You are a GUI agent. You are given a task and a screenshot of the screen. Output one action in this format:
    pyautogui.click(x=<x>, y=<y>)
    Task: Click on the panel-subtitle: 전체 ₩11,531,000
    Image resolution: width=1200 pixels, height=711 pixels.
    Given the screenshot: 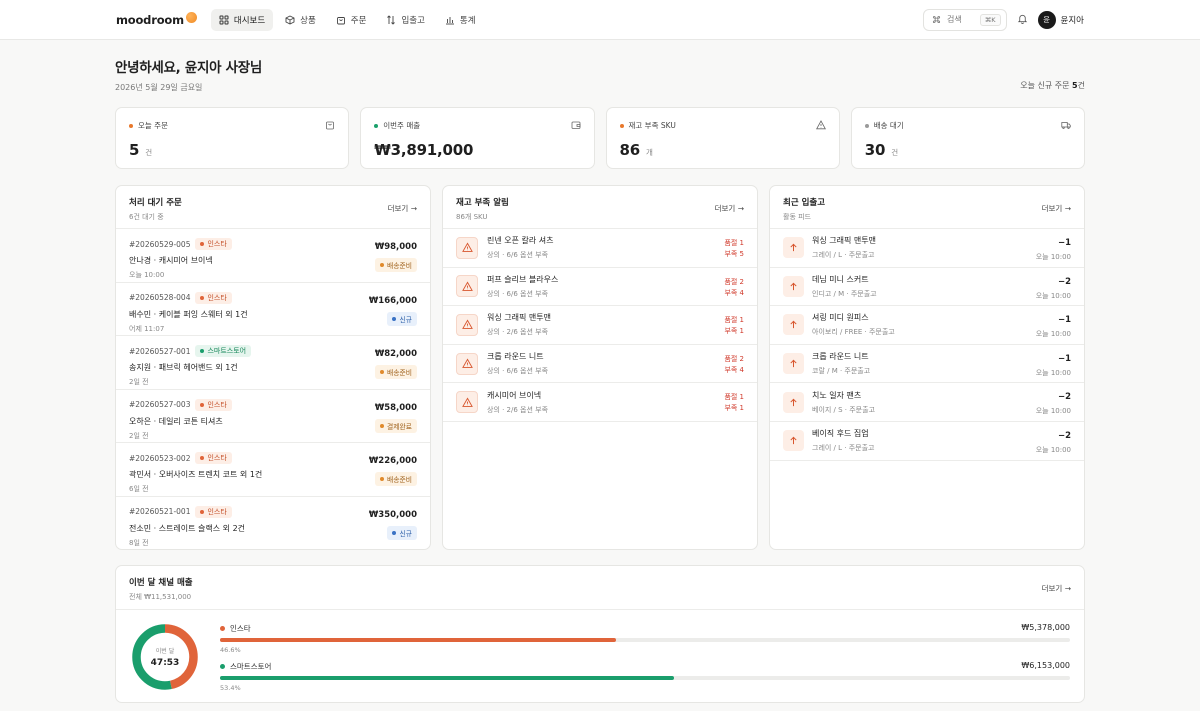 What is the action you would take?
    pyautogui.click(x=160, y=597)
    